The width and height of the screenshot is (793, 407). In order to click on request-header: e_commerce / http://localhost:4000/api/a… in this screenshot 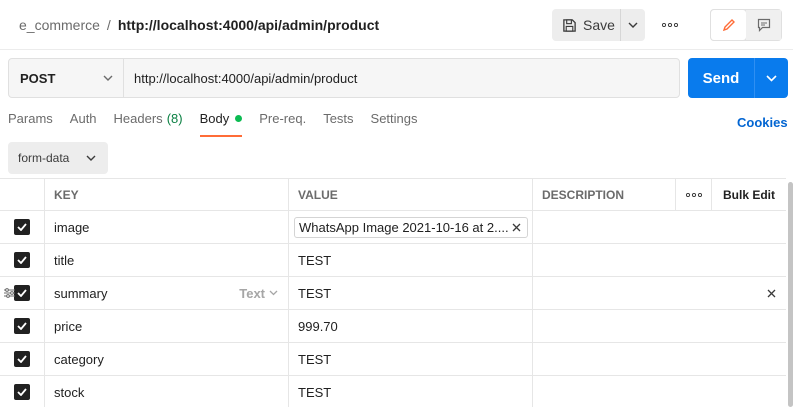, I will do `click(396, 25)`.